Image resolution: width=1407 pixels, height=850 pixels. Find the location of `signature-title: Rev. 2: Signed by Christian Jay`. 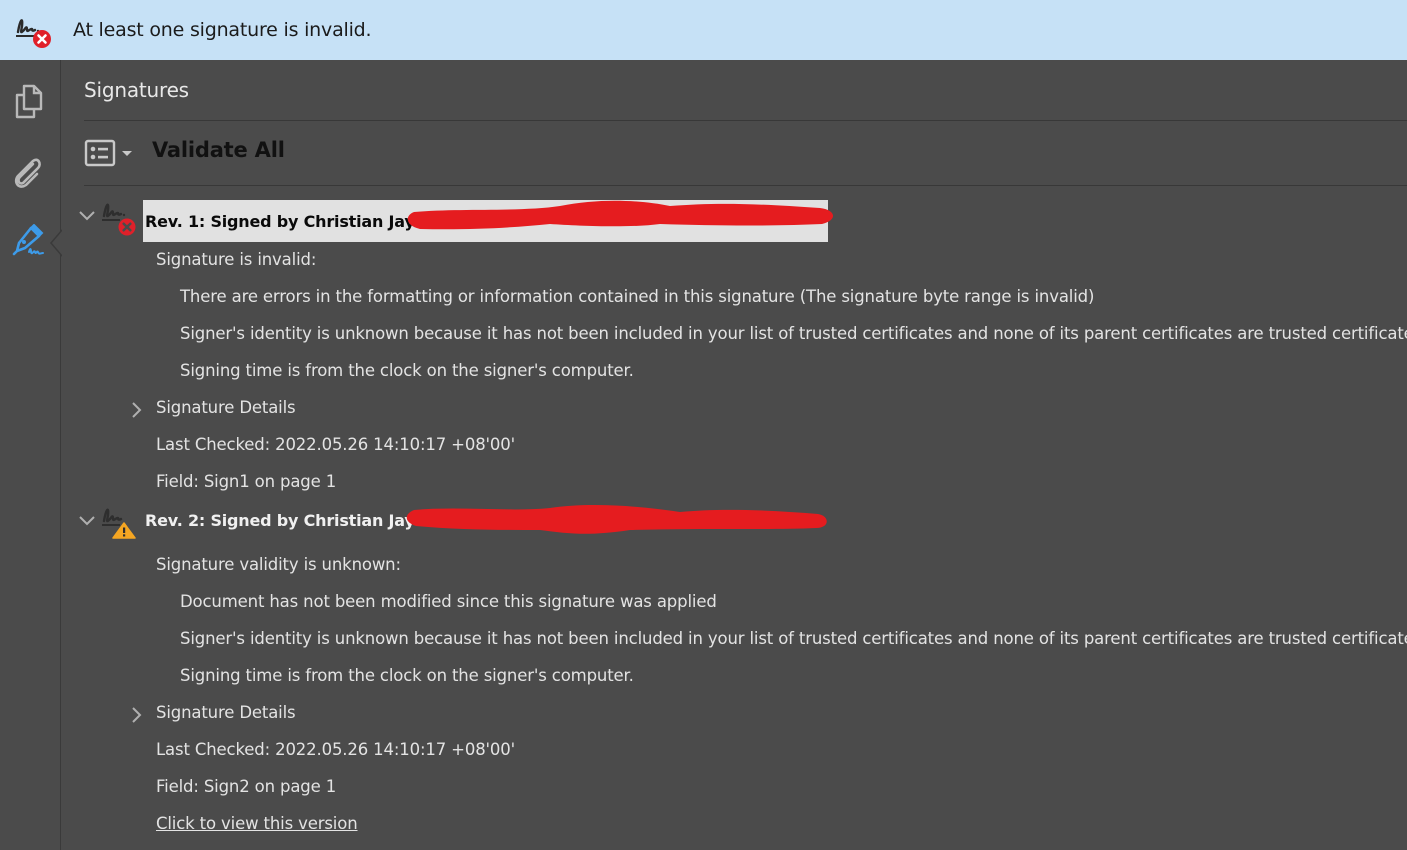

signature-title: Rev. 2: Signed by Christian Jay is located at coordinates (280, 520).